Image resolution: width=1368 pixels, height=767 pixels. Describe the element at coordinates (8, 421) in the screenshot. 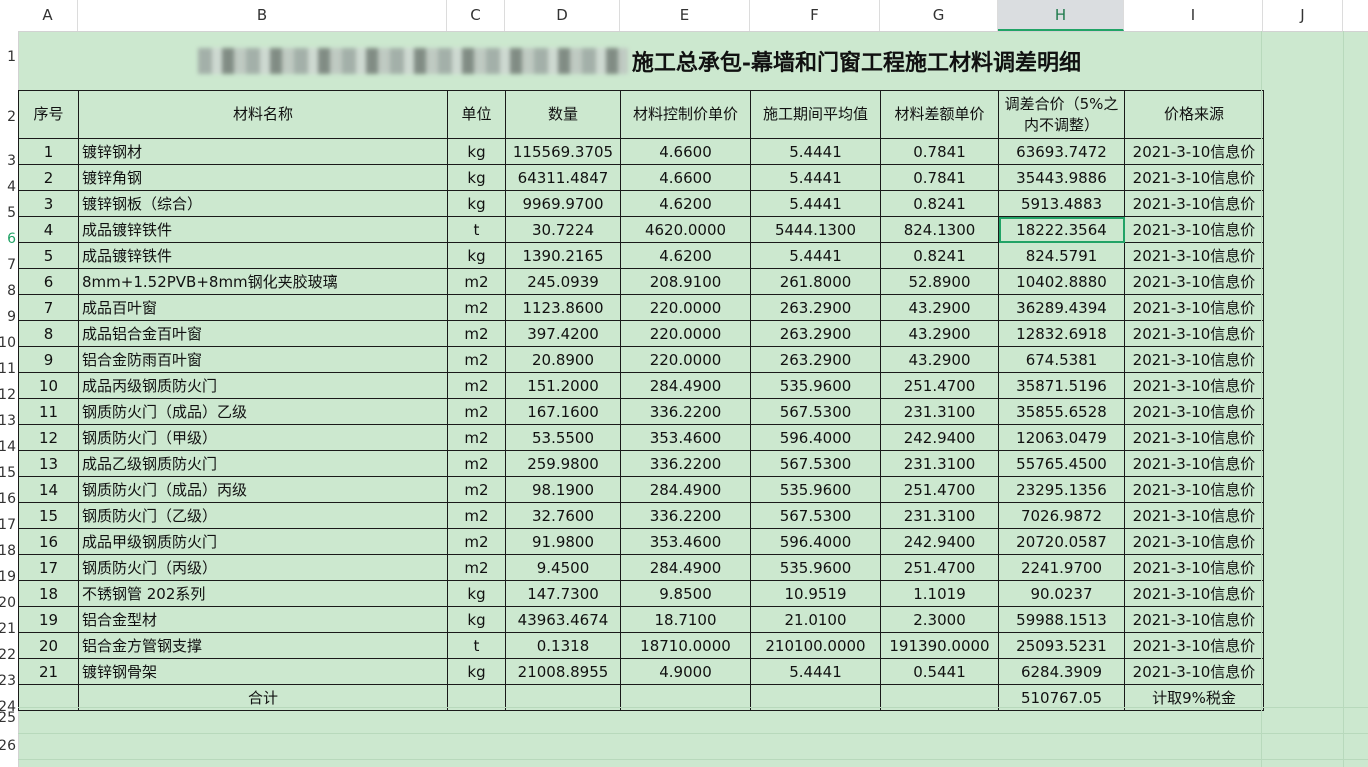

I see `row-header-13: 13` at that location.